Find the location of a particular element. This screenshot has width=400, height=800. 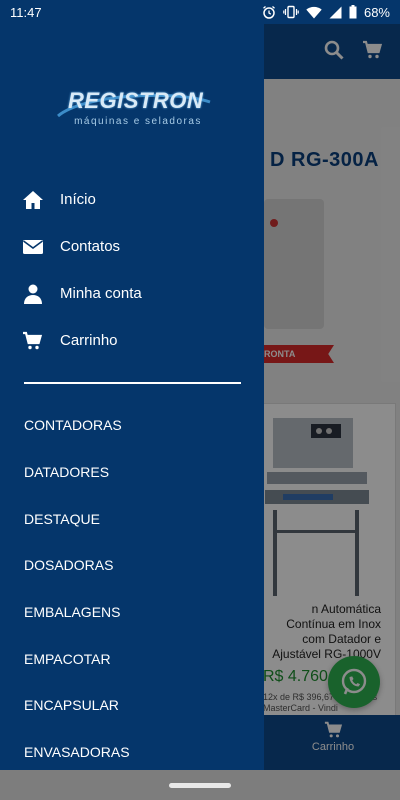

status-icons: 68% is located at coordinates (326, 12).